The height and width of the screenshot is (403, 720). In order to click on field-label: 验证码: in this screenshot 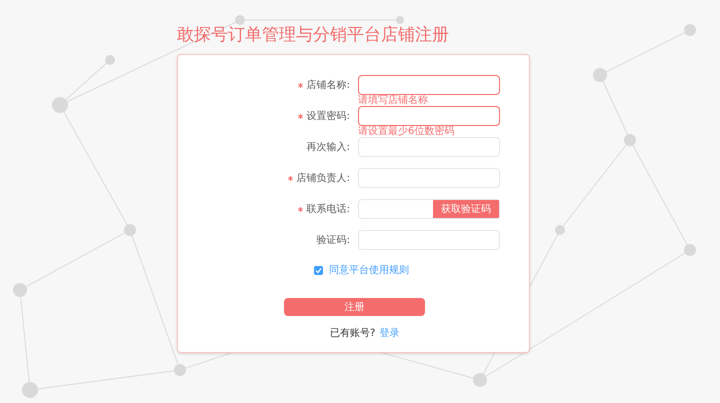, I will do `click(333, 241)`.